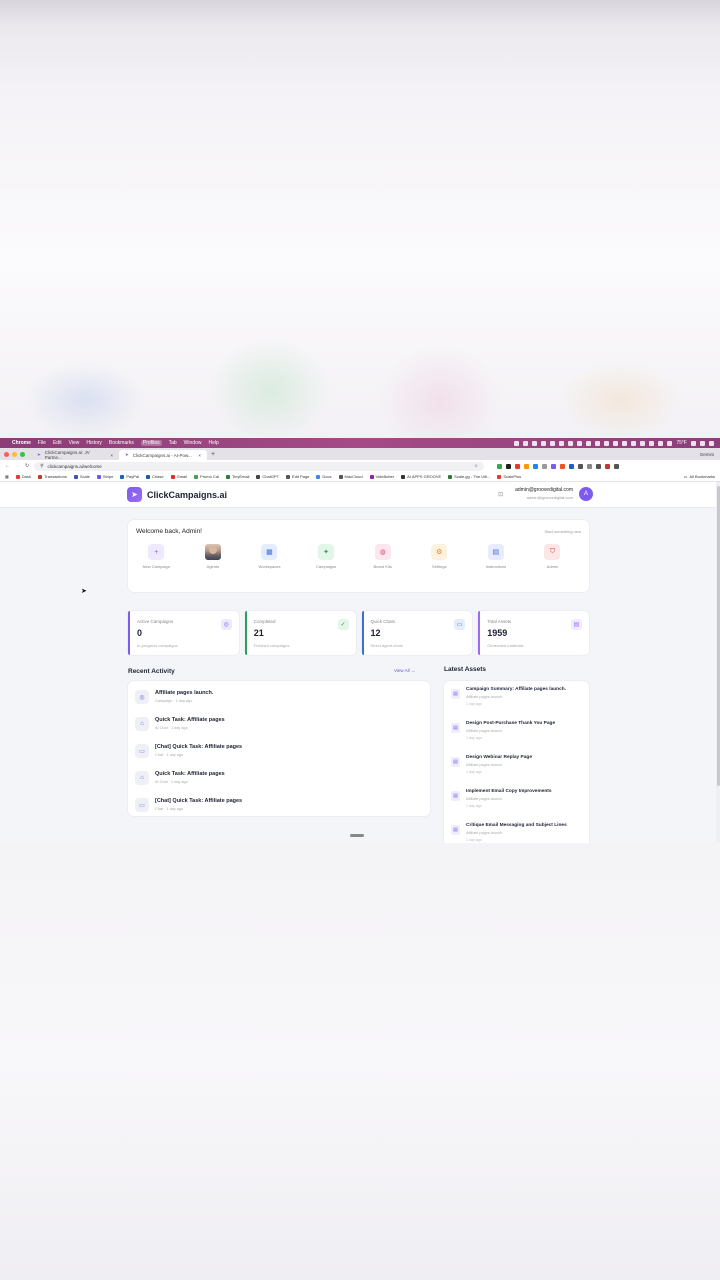 This screenshot has width=720, height=1280. Describe the element at coordinates (509, 476) in the screenshot. I see `bookmark-item: ScalePlus` at that location.